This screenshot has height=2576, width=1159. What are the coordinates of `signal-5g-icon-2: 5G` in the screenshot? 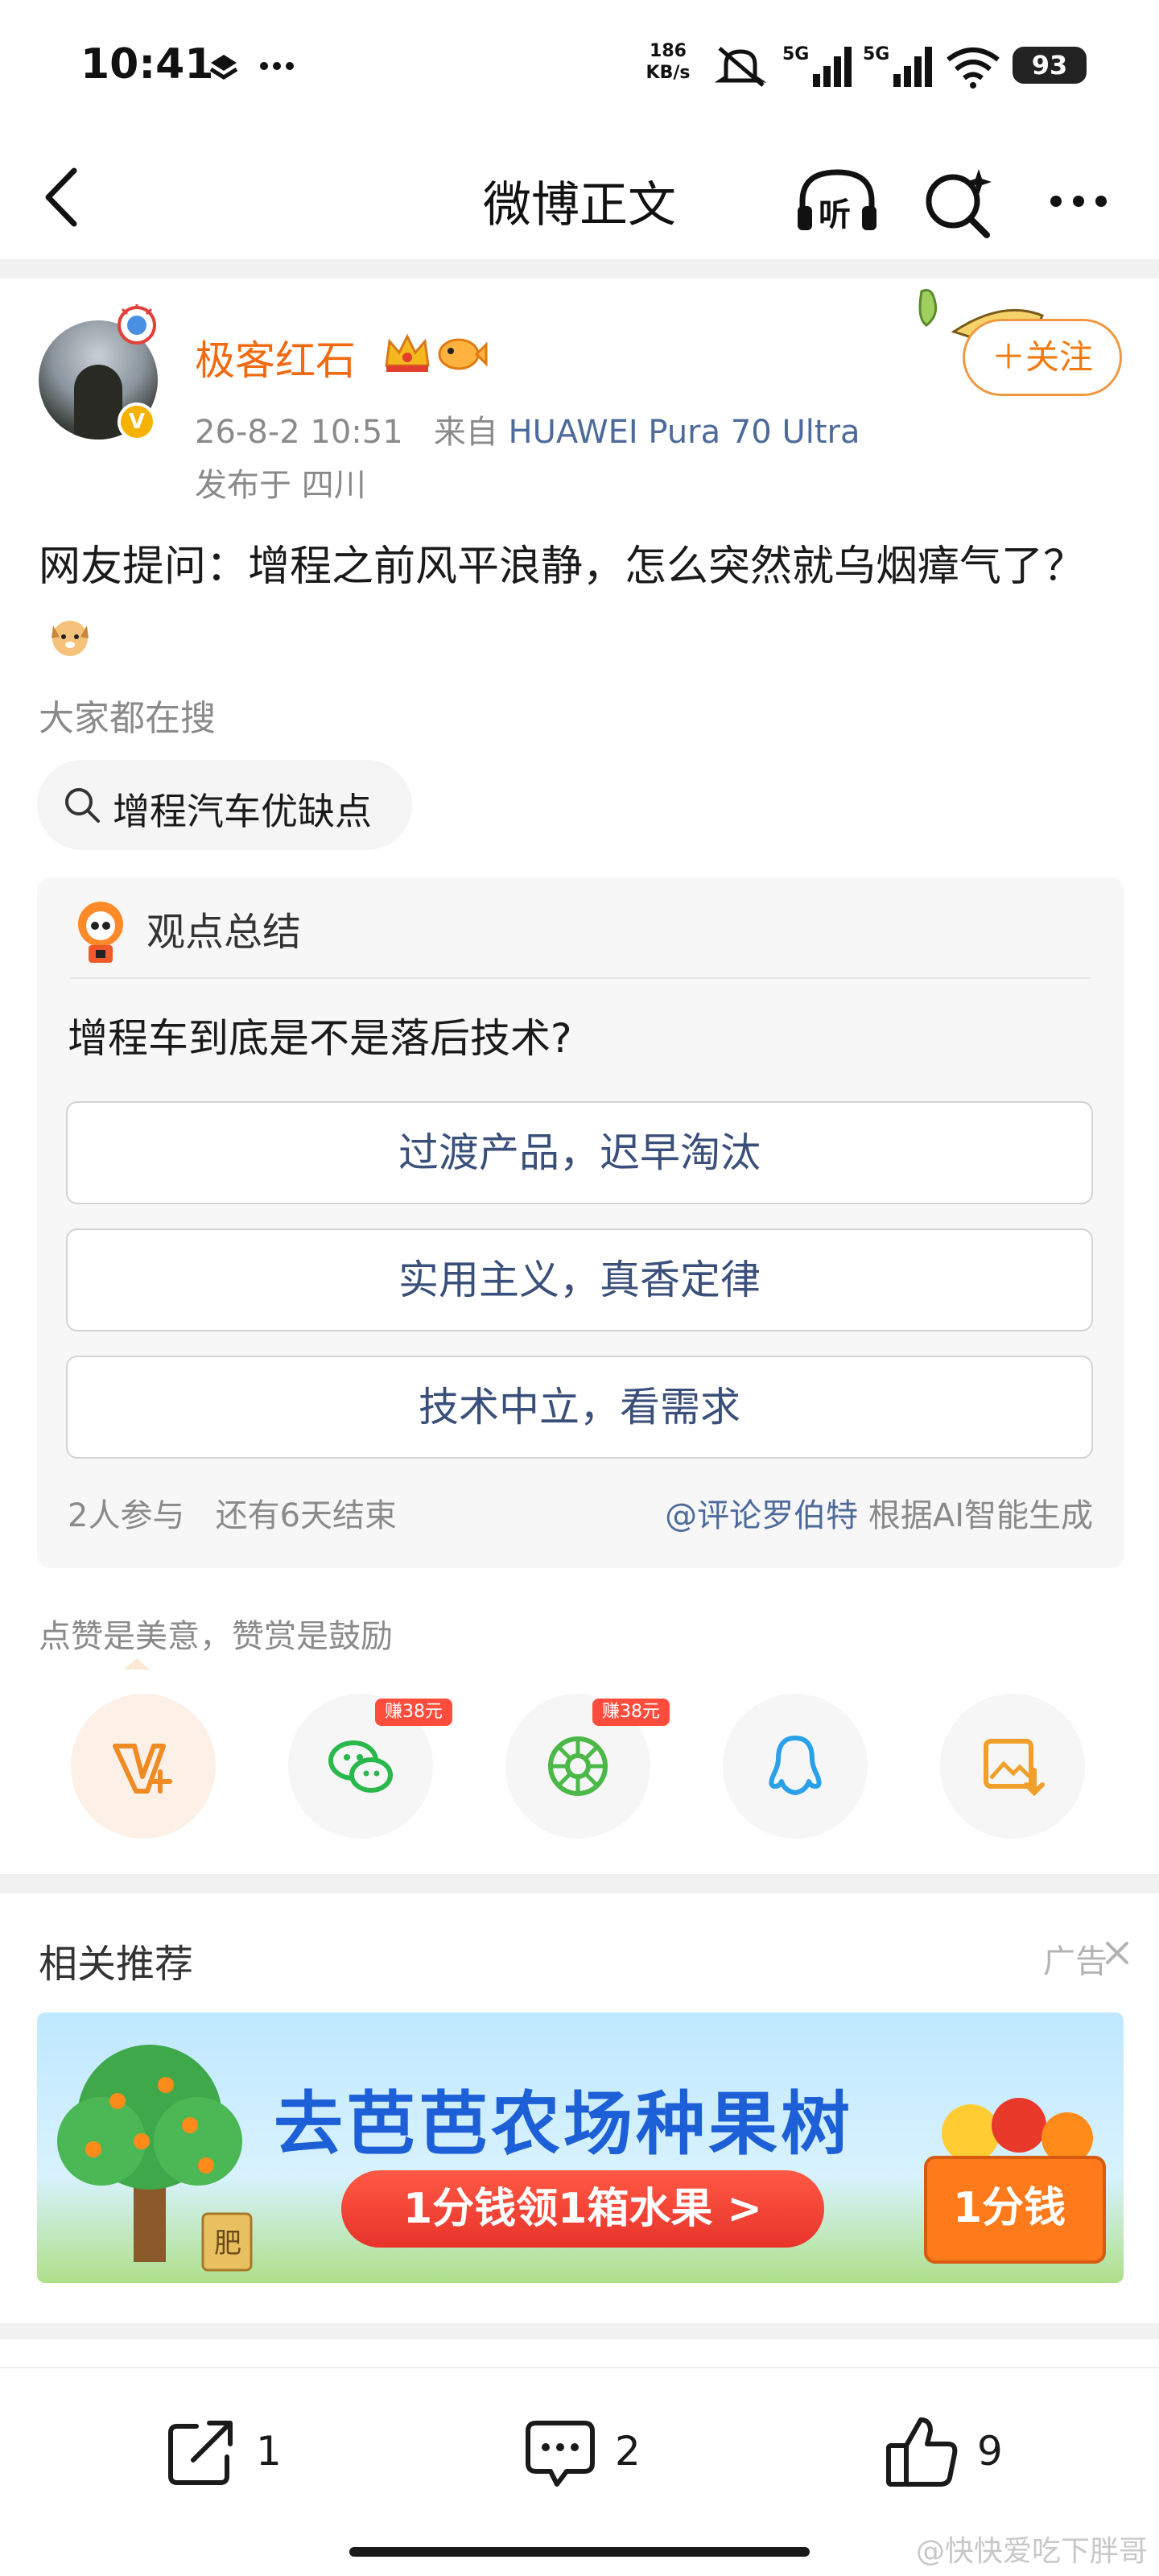 It's located at (897, 65).